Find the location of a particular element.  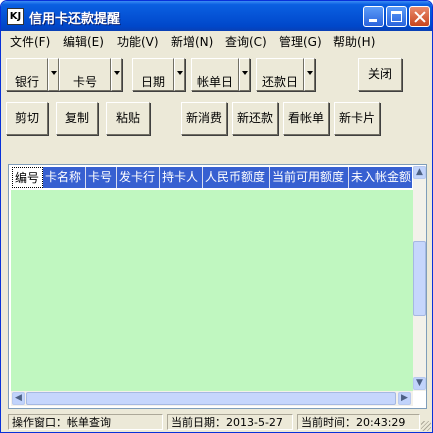

column-header-unposted: 未入帐金额 is located at coordinates (380, 177).